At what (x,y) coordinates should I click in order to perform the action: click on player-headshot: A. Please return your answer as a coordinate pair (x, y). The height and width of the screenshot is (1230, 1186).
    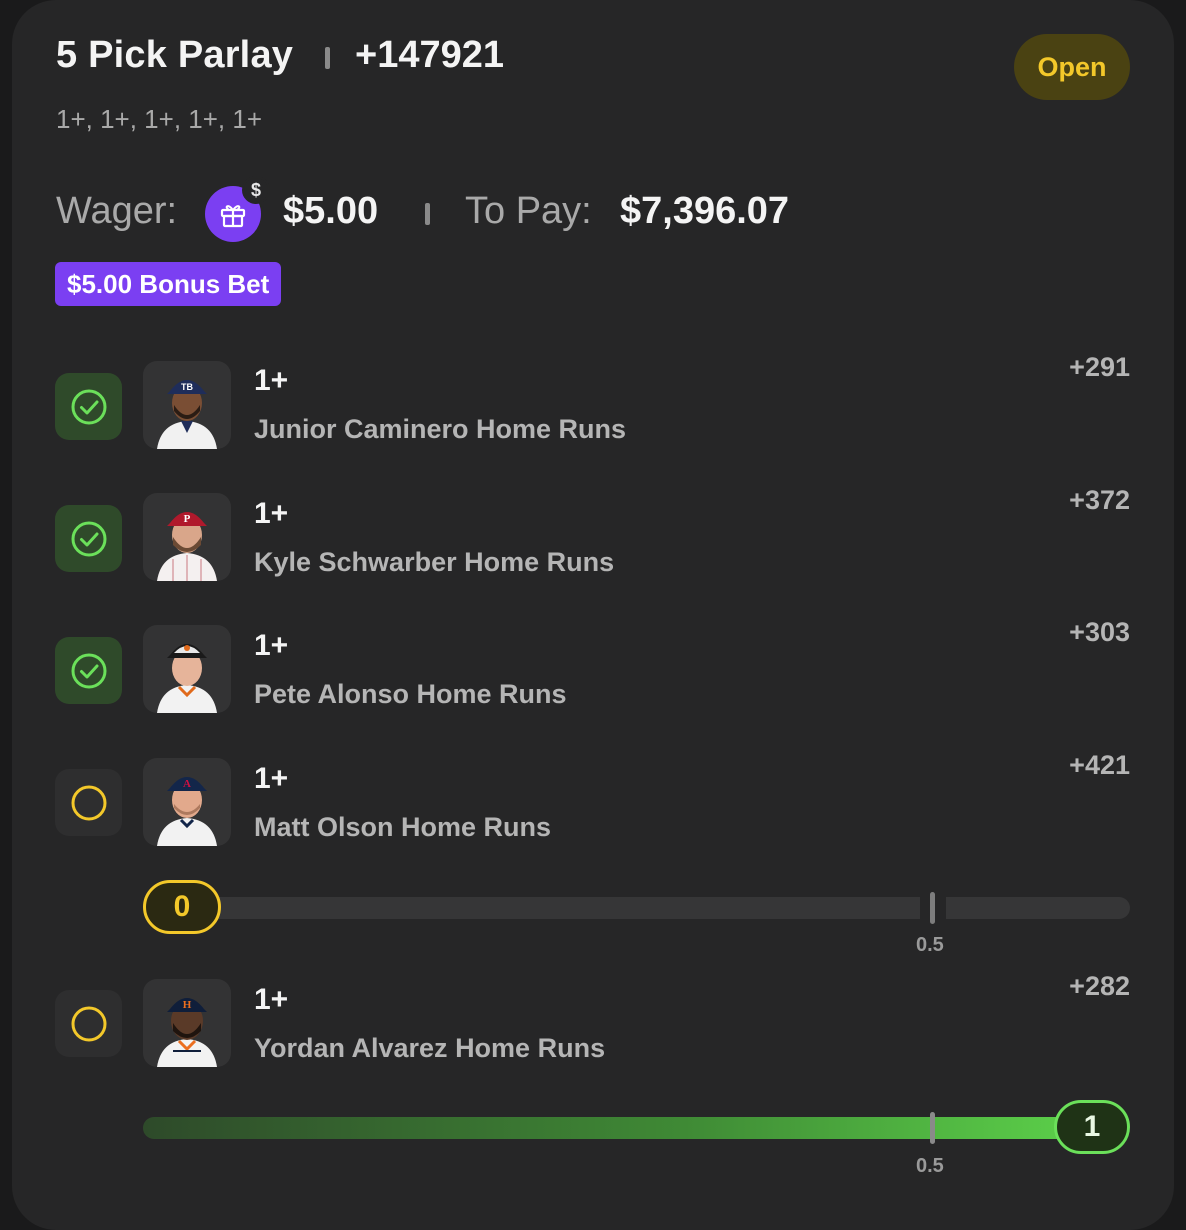
    Looking at the image, I should click on (187, 802).